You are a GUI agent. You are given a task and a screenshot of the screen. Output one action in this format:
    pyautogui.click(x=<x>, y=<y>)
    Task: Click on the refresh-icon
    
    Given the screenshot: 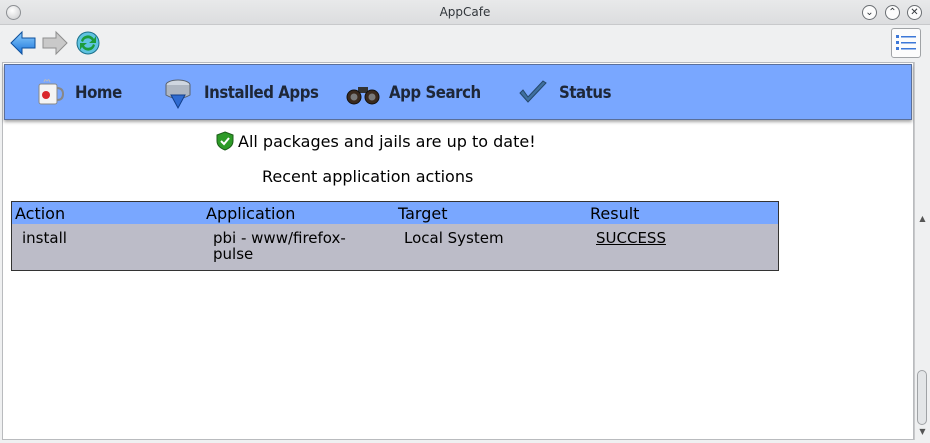 What is the action you would take?
    pyautogui.click(x=88, y=43)
    